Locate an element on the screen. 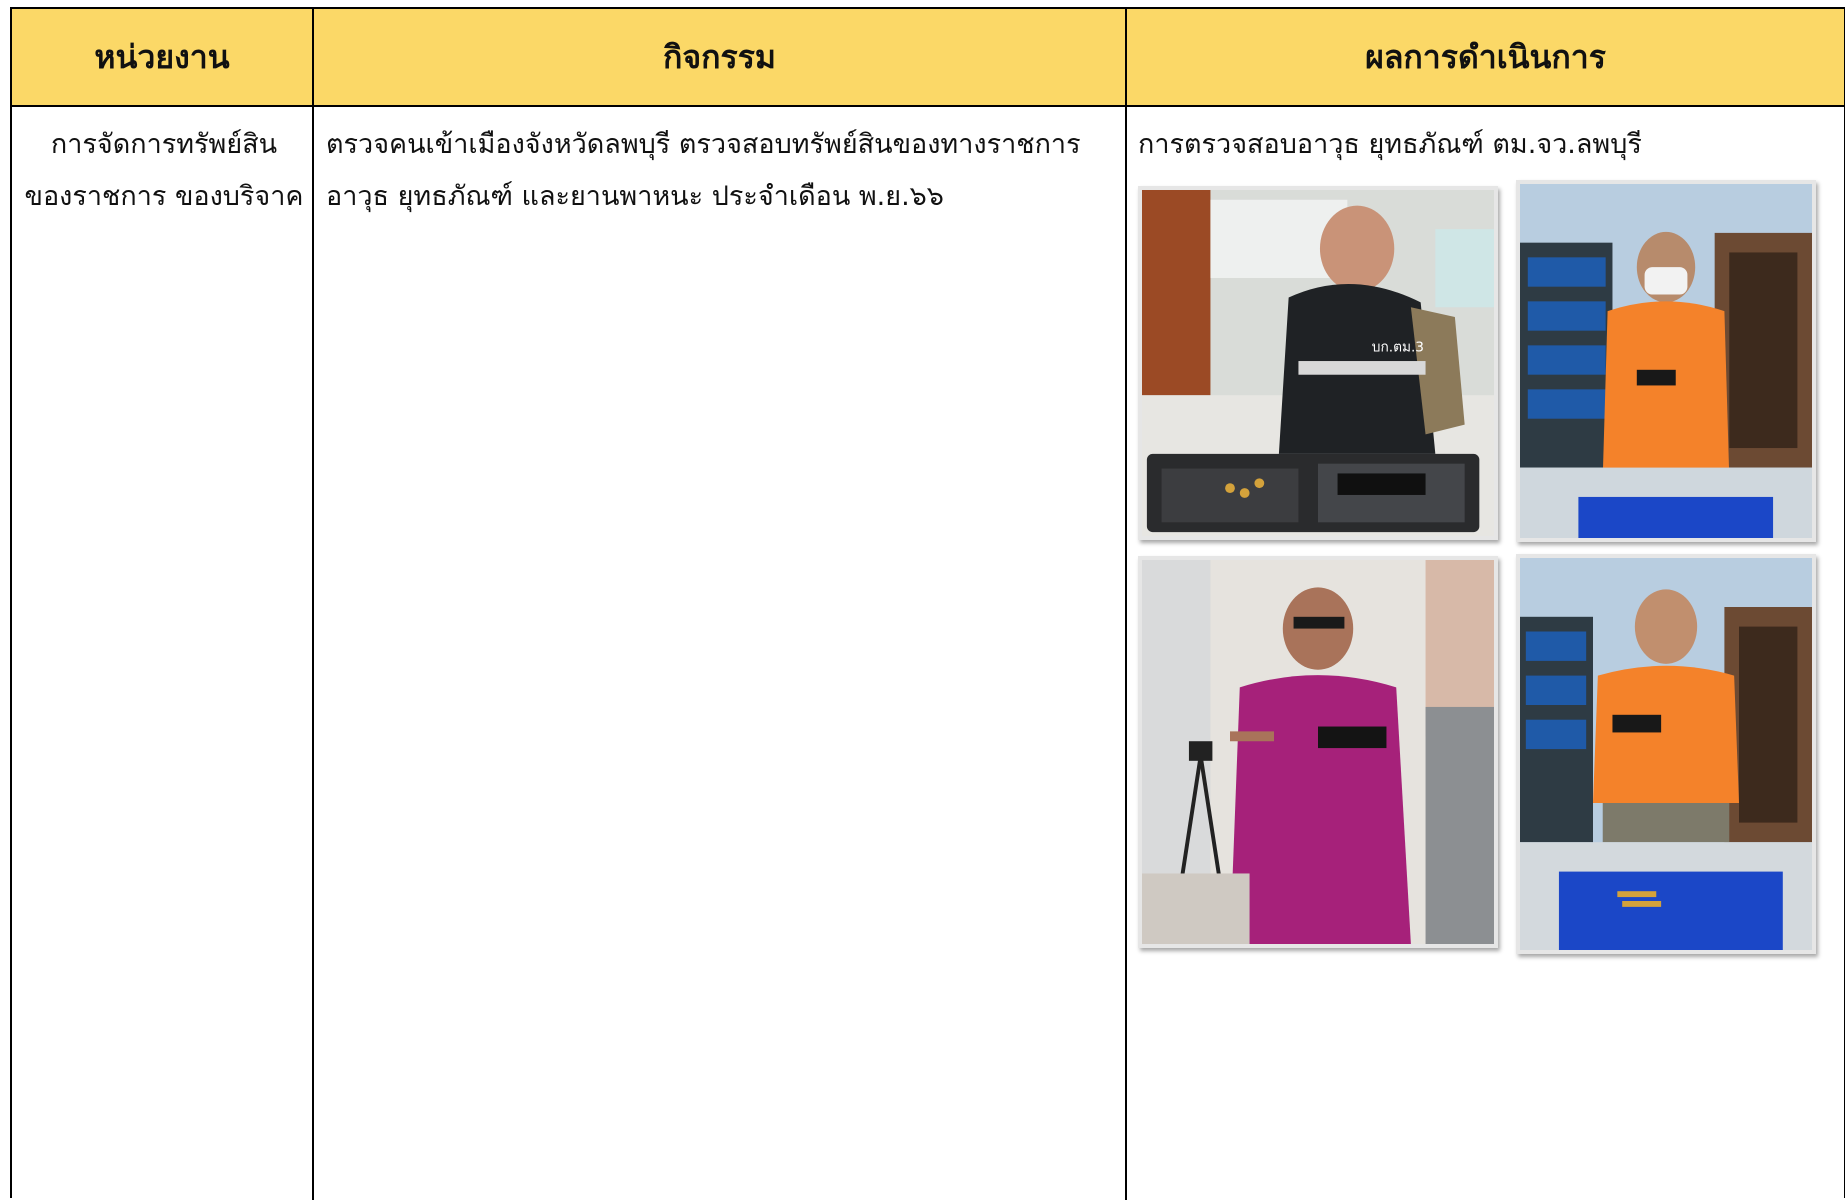 The height and width of the screenshot is (1200, 1845). header-unit: หน่วยงาน is located at coordinates (162, 56).